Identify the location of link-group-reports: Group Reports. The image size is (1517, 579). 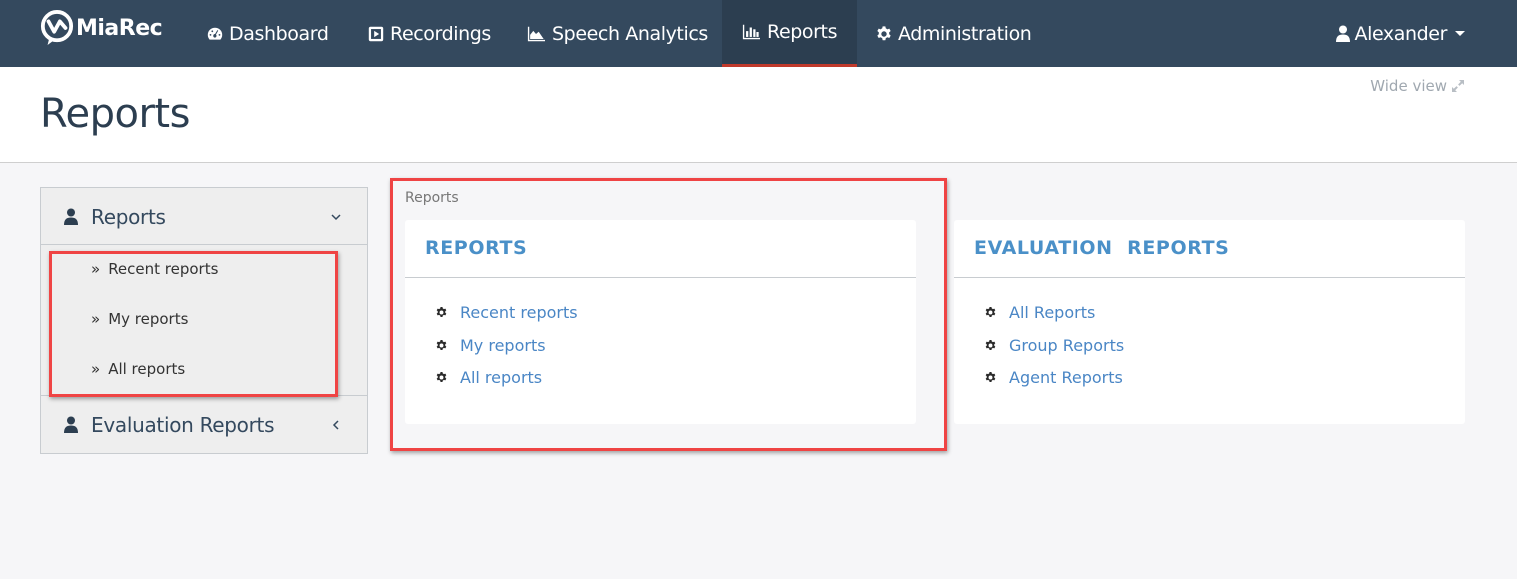
(1054, 345).